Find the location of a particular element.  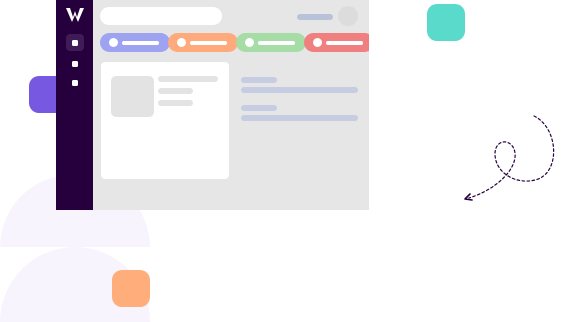

dashed-loop-arrow-icon is located at coordinates (509, 158).